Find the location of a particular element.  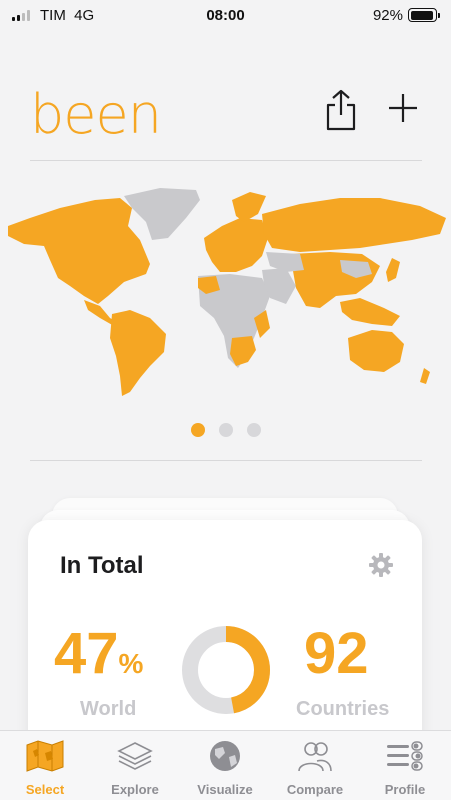

map-japan is located at coordinates (393, 270).